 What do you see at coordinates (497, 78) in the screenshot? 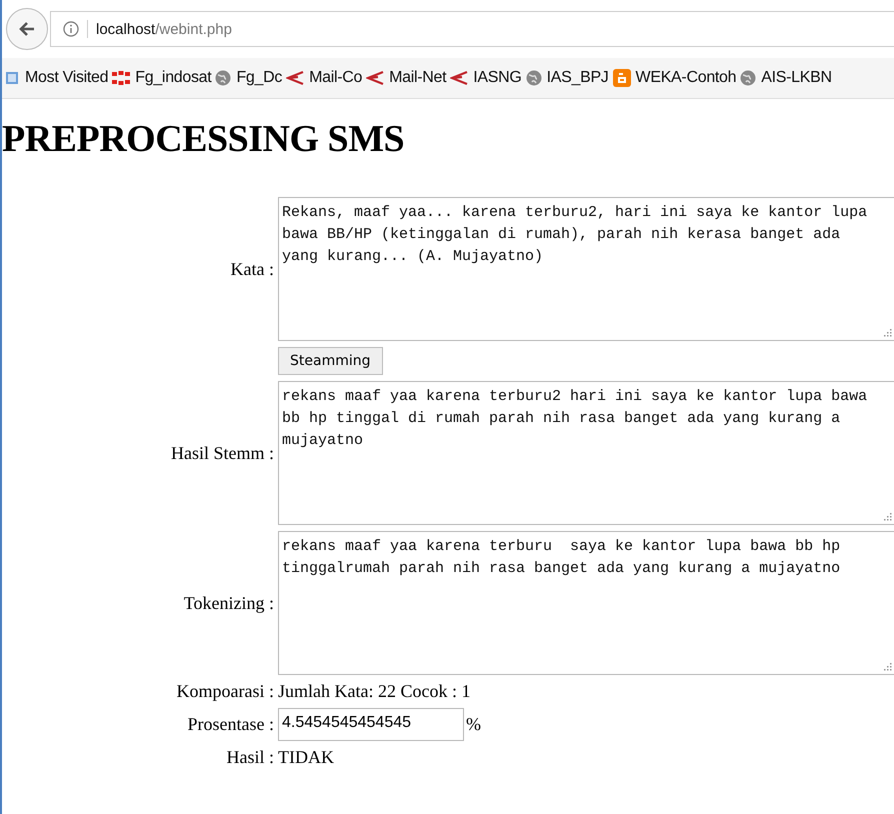
I see `bookmark-link: IASNG` at bounding box center [497, 78].